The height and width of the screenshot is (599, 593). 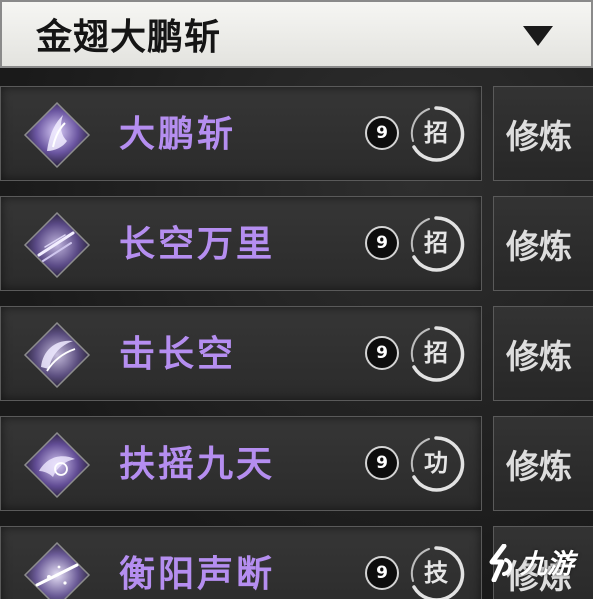 What do you see at coordinates (197, 574) in the screenshot?
I see `skill-name: 衡阳声断` at bounding box center [197, 574].